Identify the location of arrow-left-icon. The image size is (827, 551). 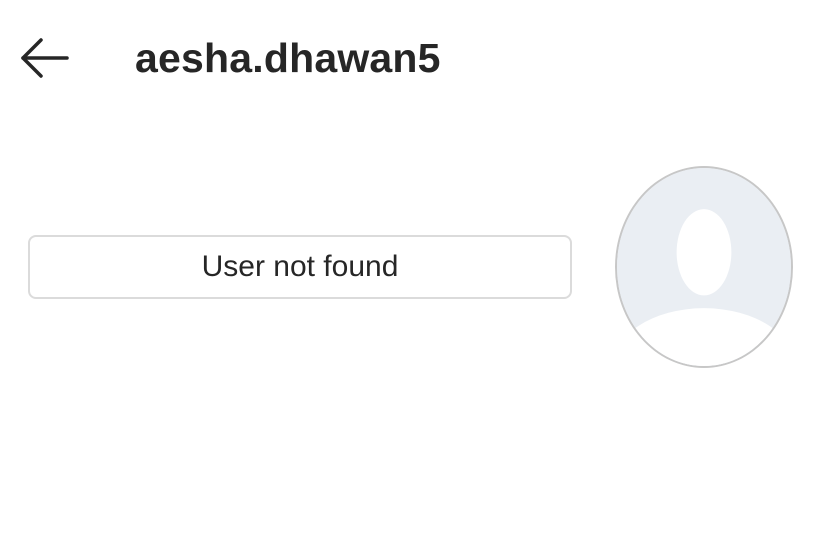
(45, 58).